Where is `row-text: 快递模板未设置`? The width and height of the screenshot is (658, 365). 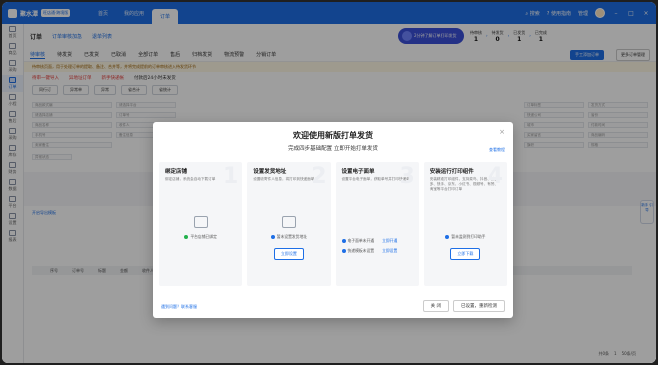 row-text: 快递模板未设置 is located at coordinates (361, 250).